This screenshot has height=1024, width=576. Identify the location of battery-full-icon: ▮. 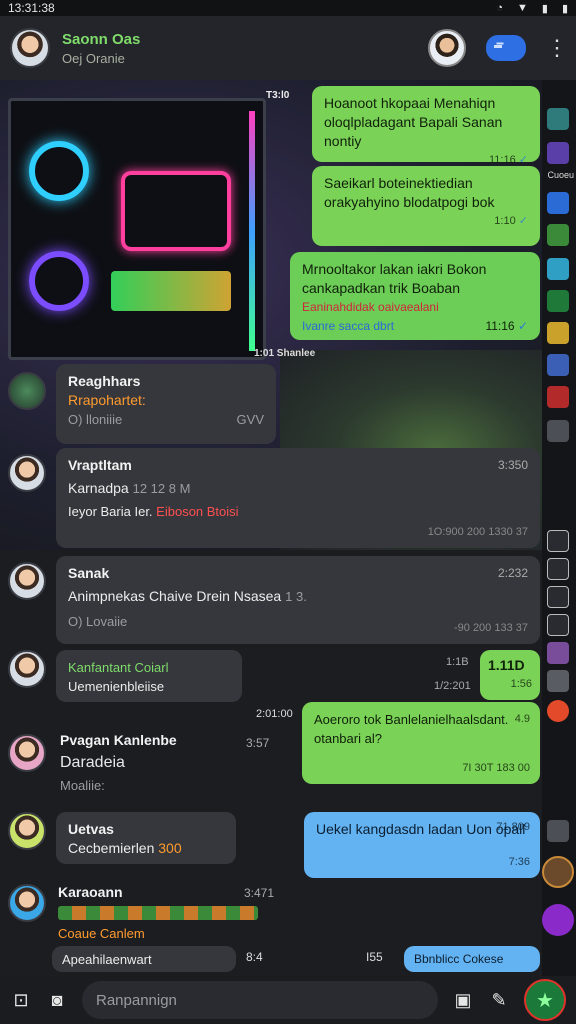
(564, 8).